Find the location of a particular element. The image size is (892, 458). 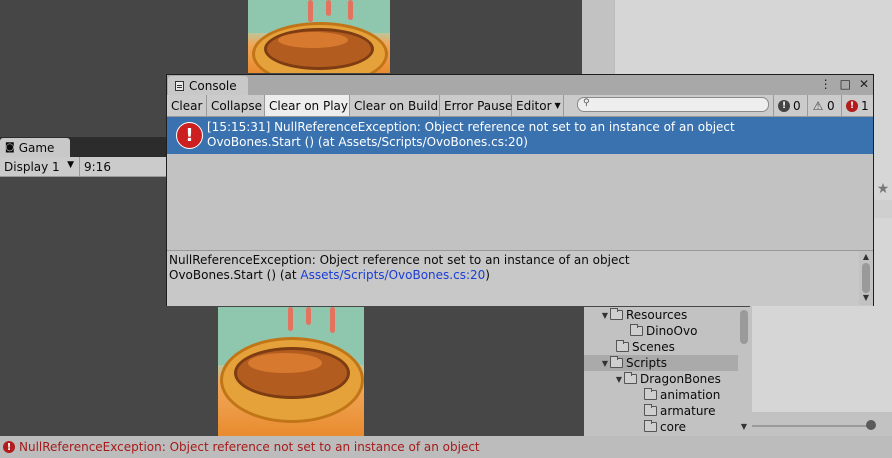

tab-game: ◙ Game is located at coordinates (35, 147).